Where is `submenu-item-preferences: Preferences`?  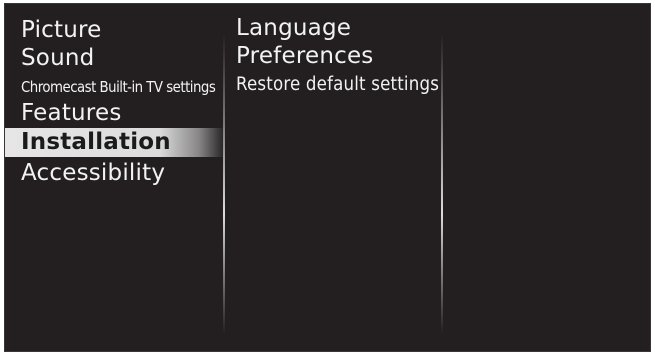
submenu-item-preferences: Preferences is located at coordinates (338, 56).